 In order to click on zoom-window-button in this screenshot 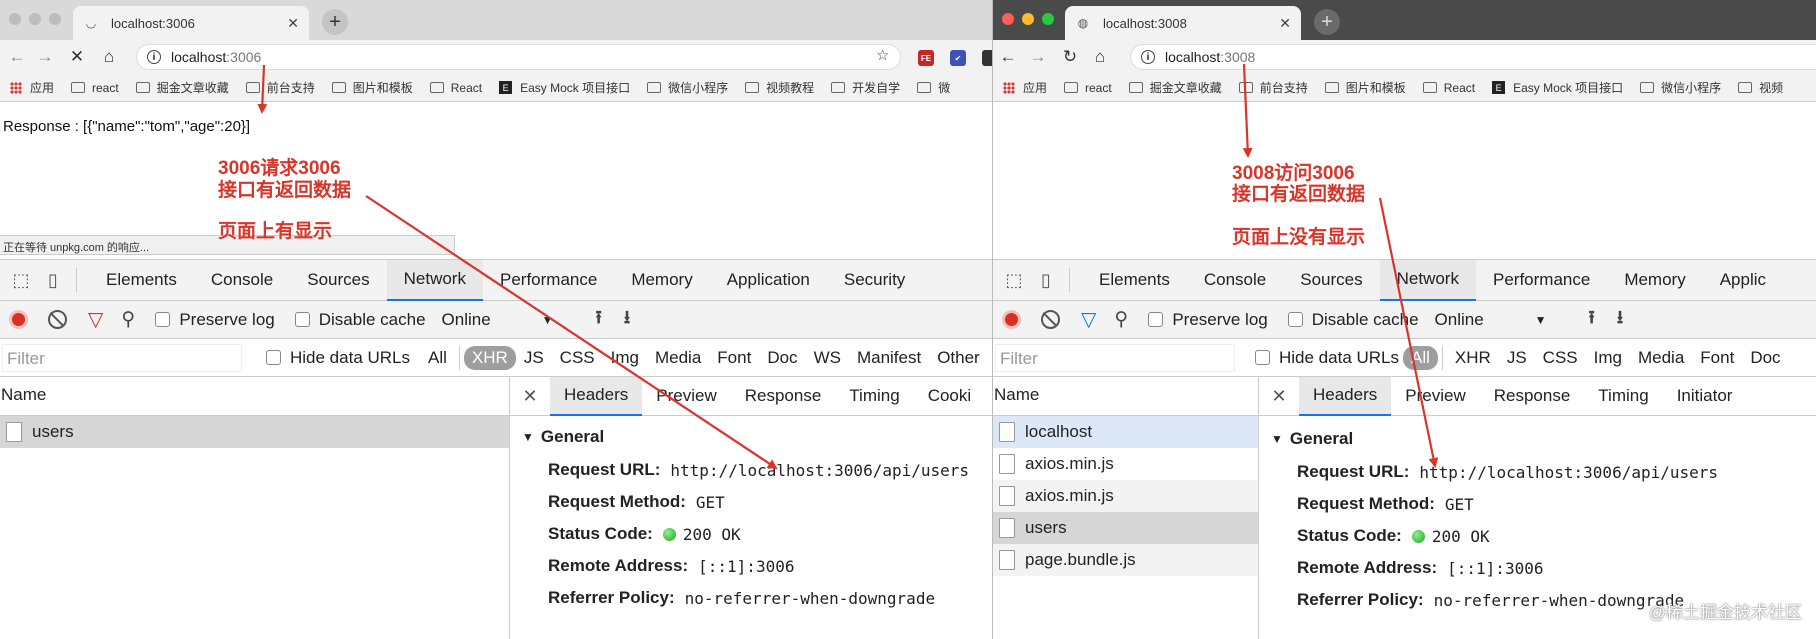, I will do `click(1048, 19)`.